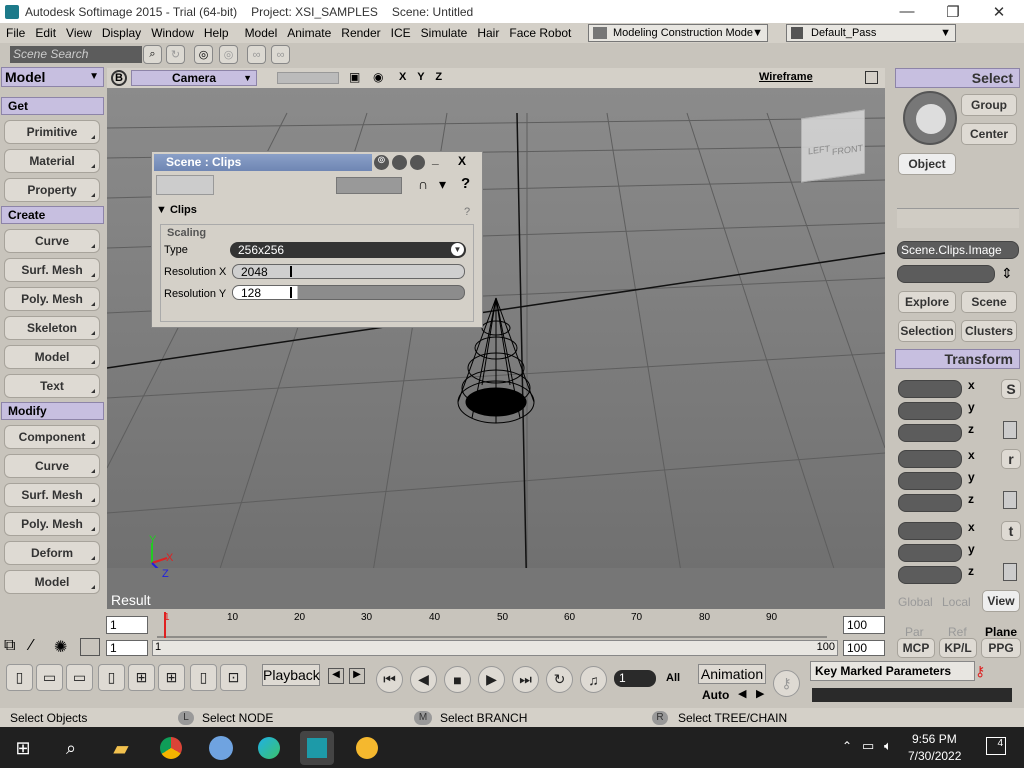  I want to click on skeleton-button: Skeleton, so click(52, 328).